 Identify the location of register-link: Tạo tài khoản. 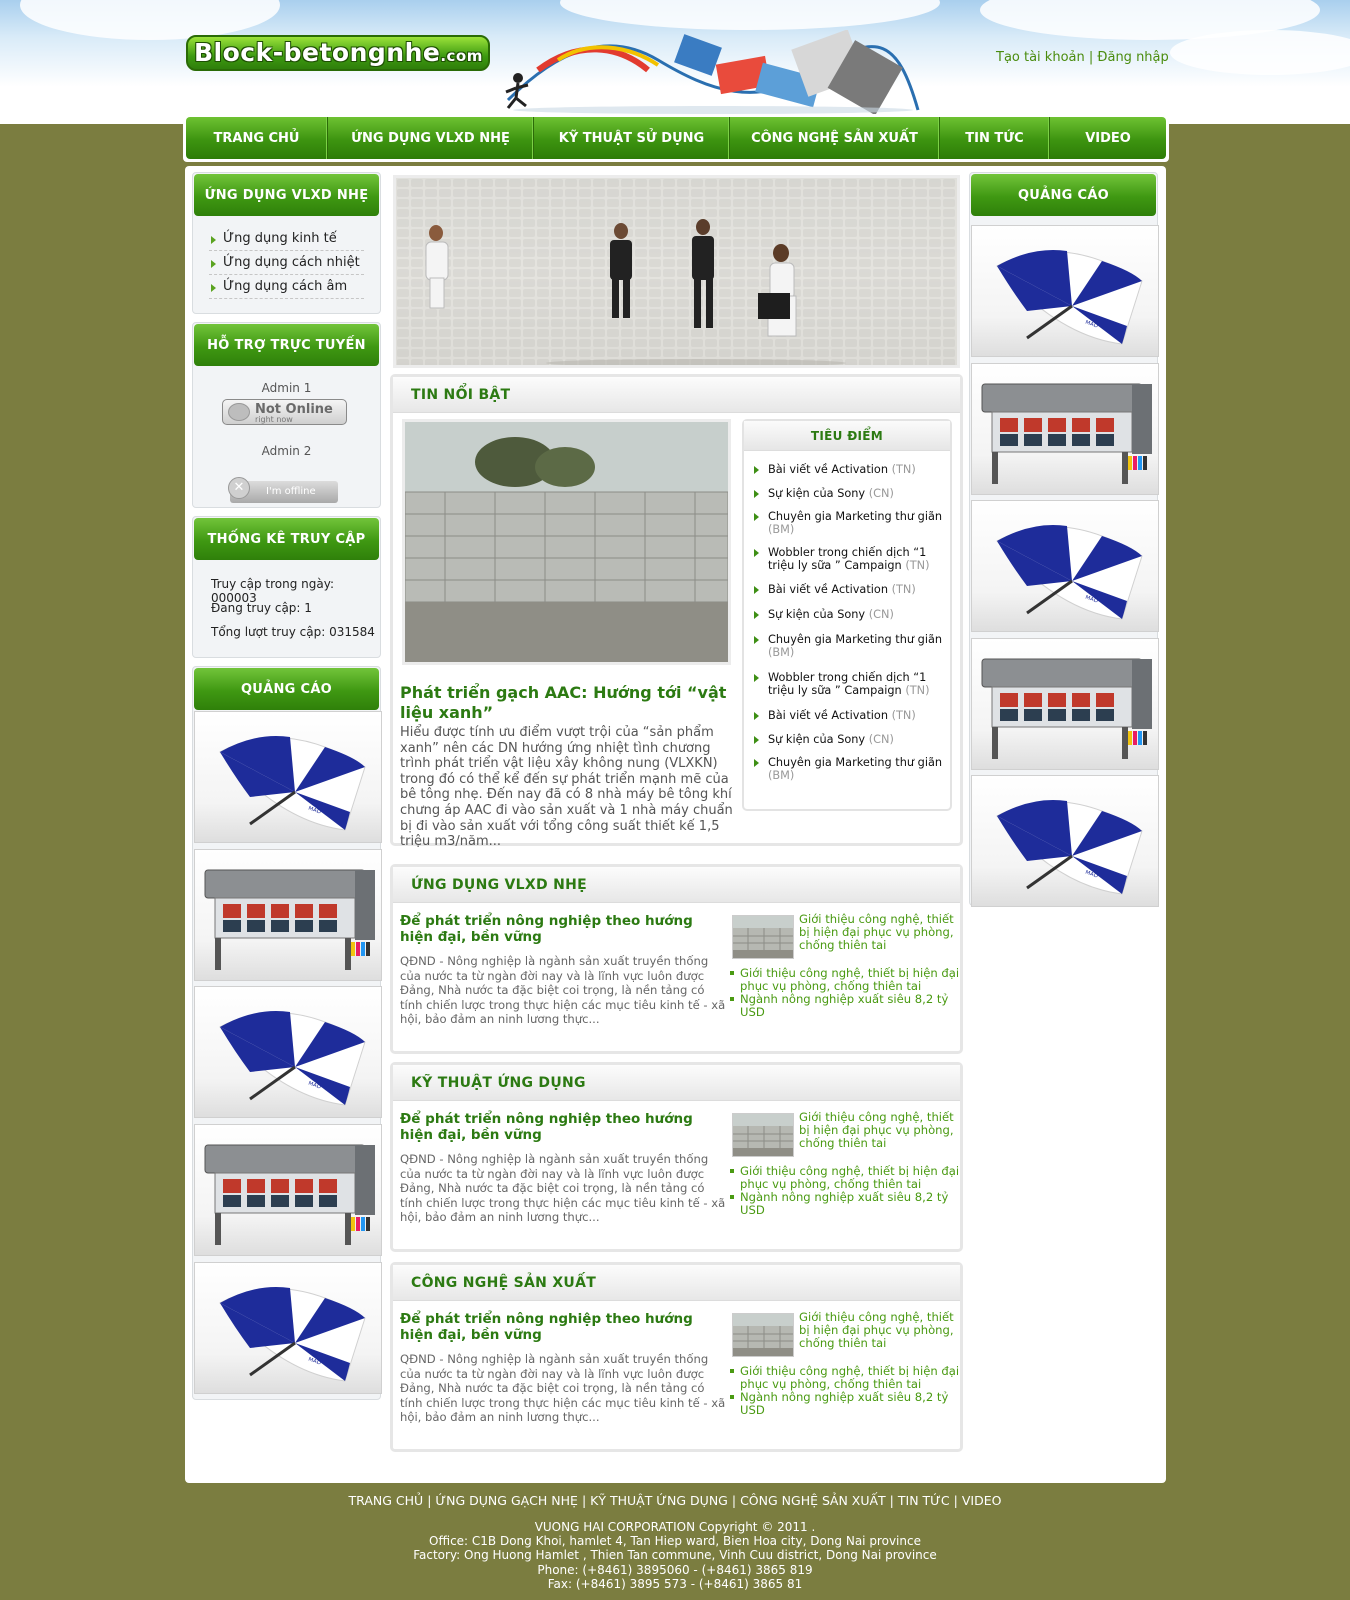
(1040, 57).